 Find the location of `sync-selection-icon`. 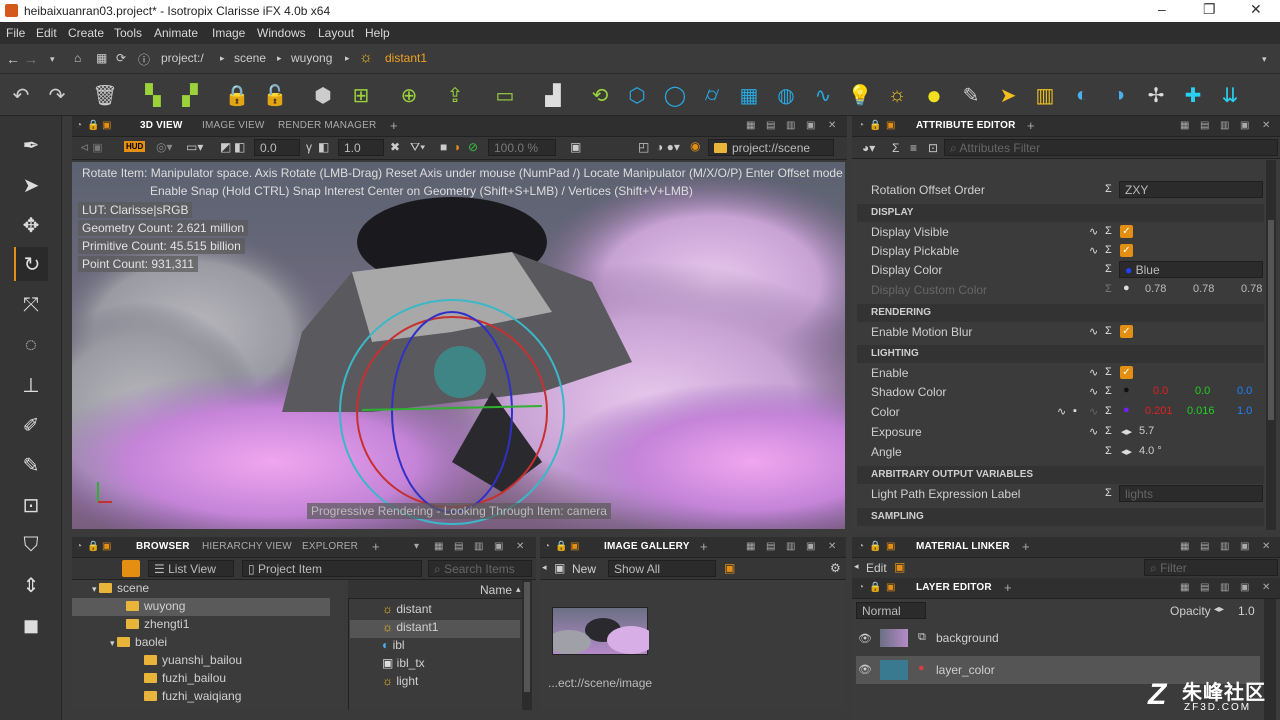

sync-selection-icon is located at coordinates (131, 568).